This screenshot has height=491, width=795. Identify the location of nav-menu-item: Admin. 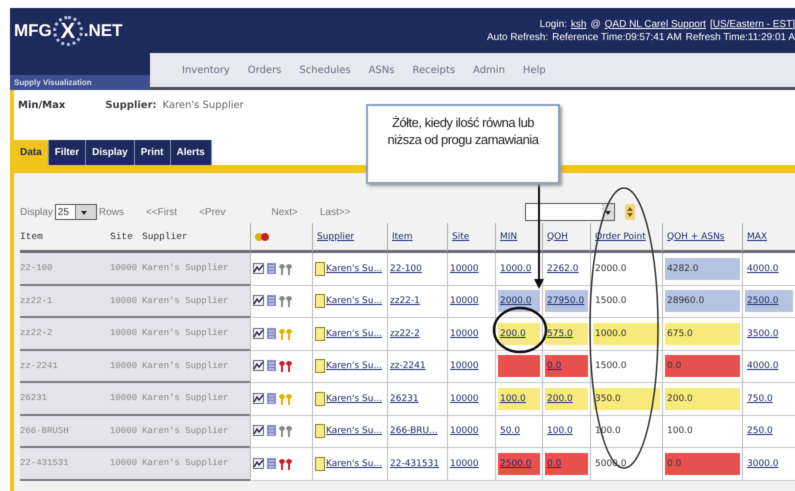
(489, 70).